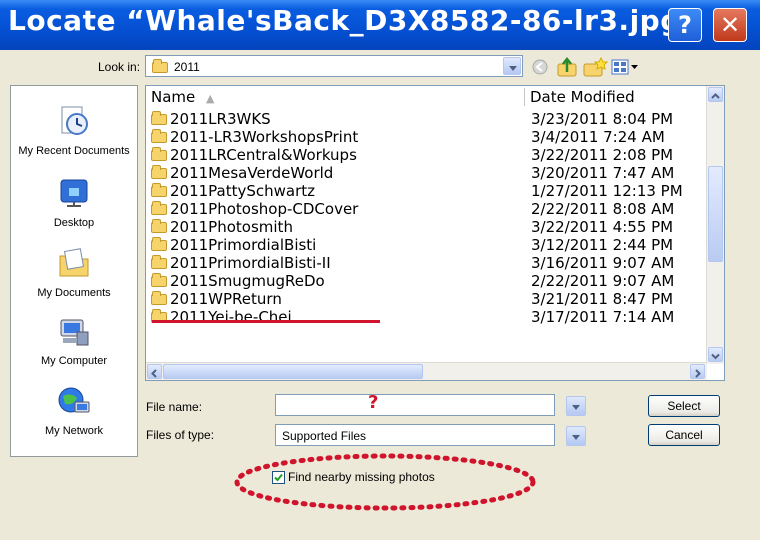 Image resolution: width=760 pixels, height=540 pixels. I want to click on folder-name: 2011LR3WKS, so click(220, 119).